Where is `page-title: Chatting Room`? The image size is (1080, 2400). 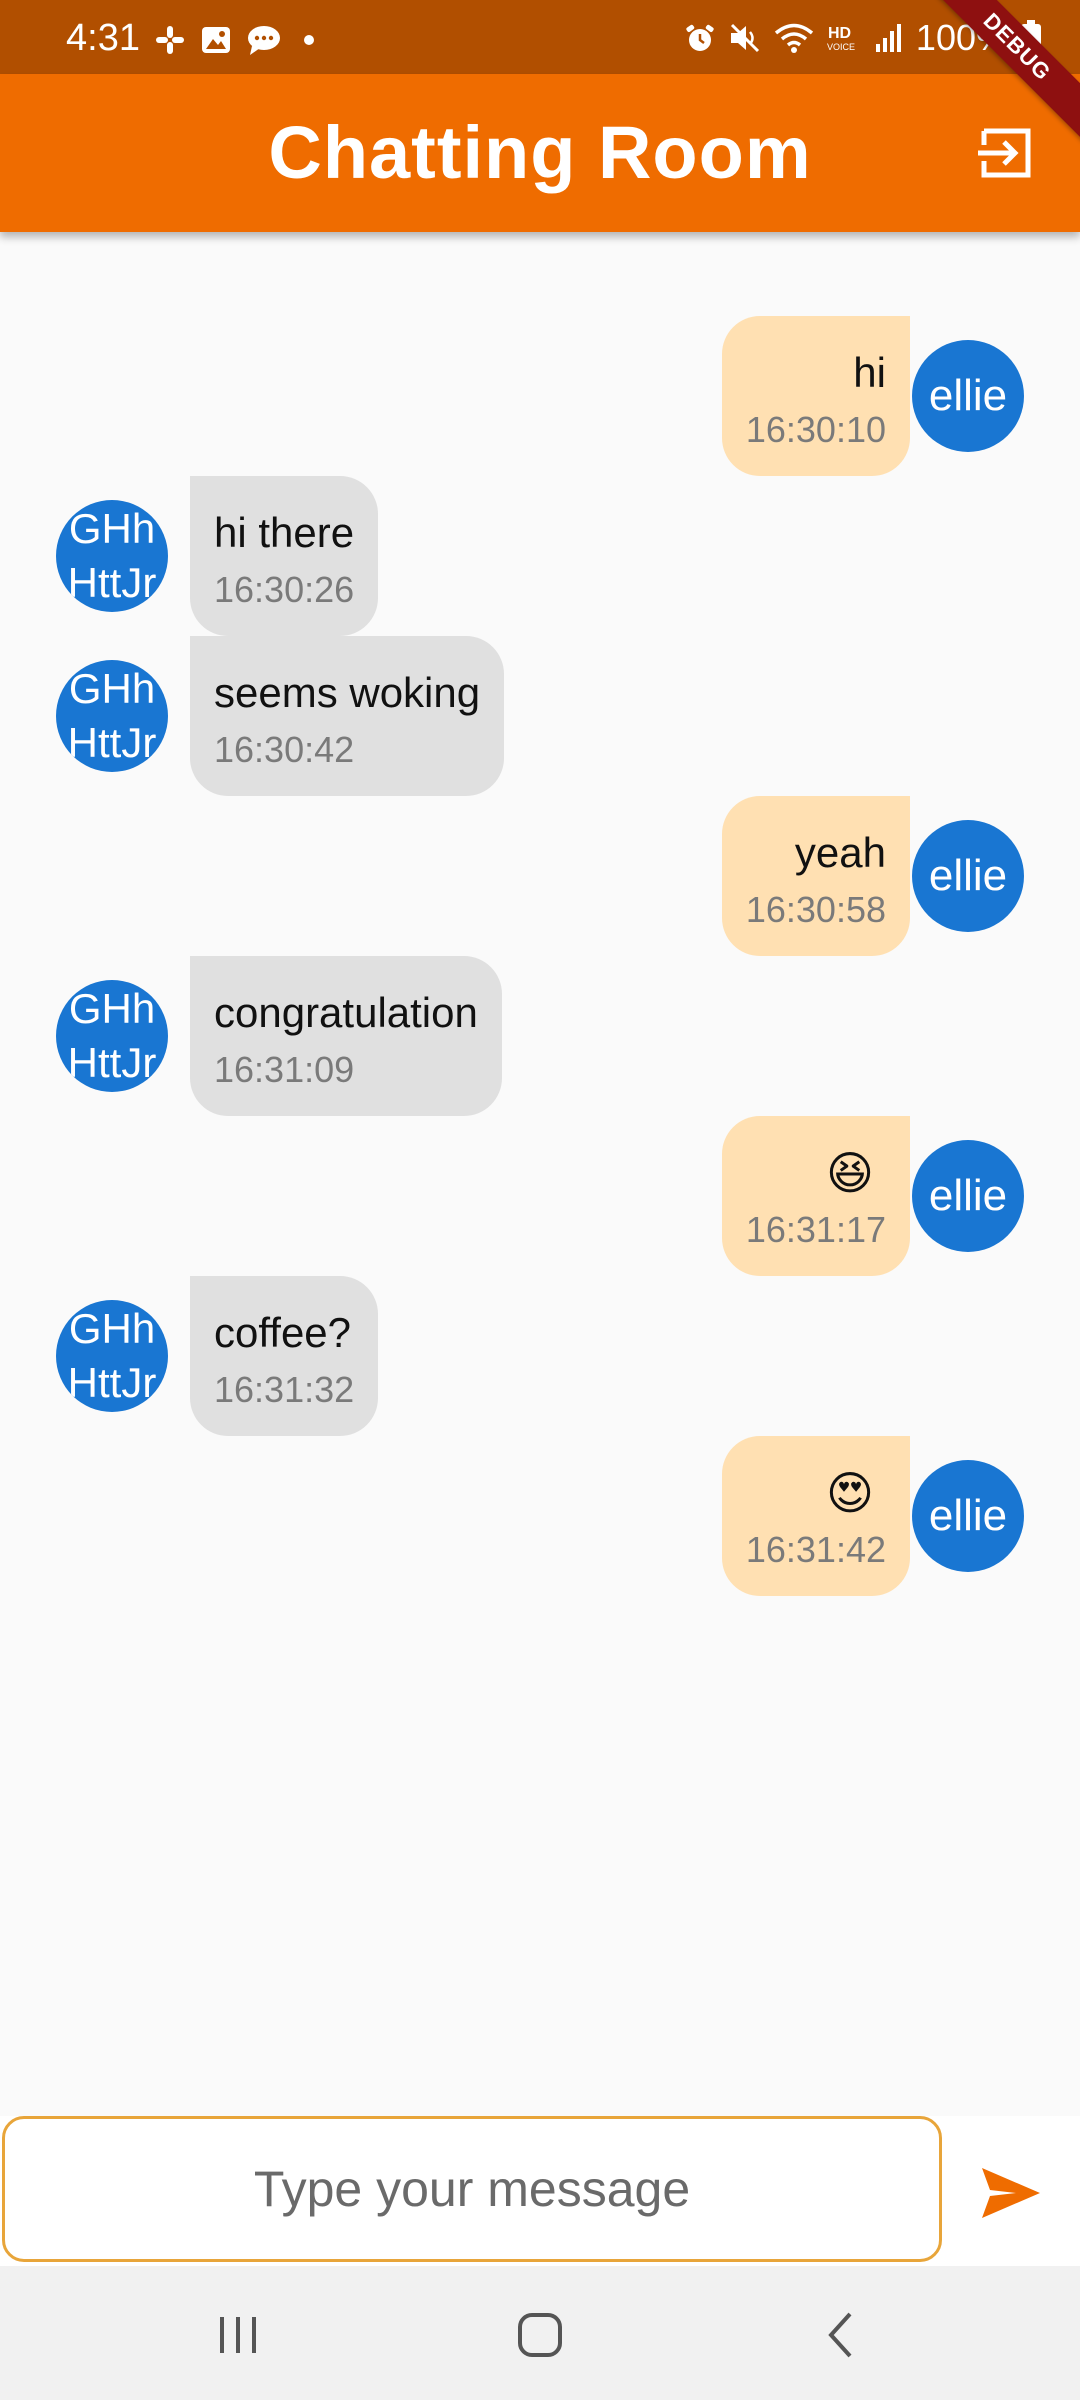
page-title: Chatting Room is located at coordinates (540, 152).